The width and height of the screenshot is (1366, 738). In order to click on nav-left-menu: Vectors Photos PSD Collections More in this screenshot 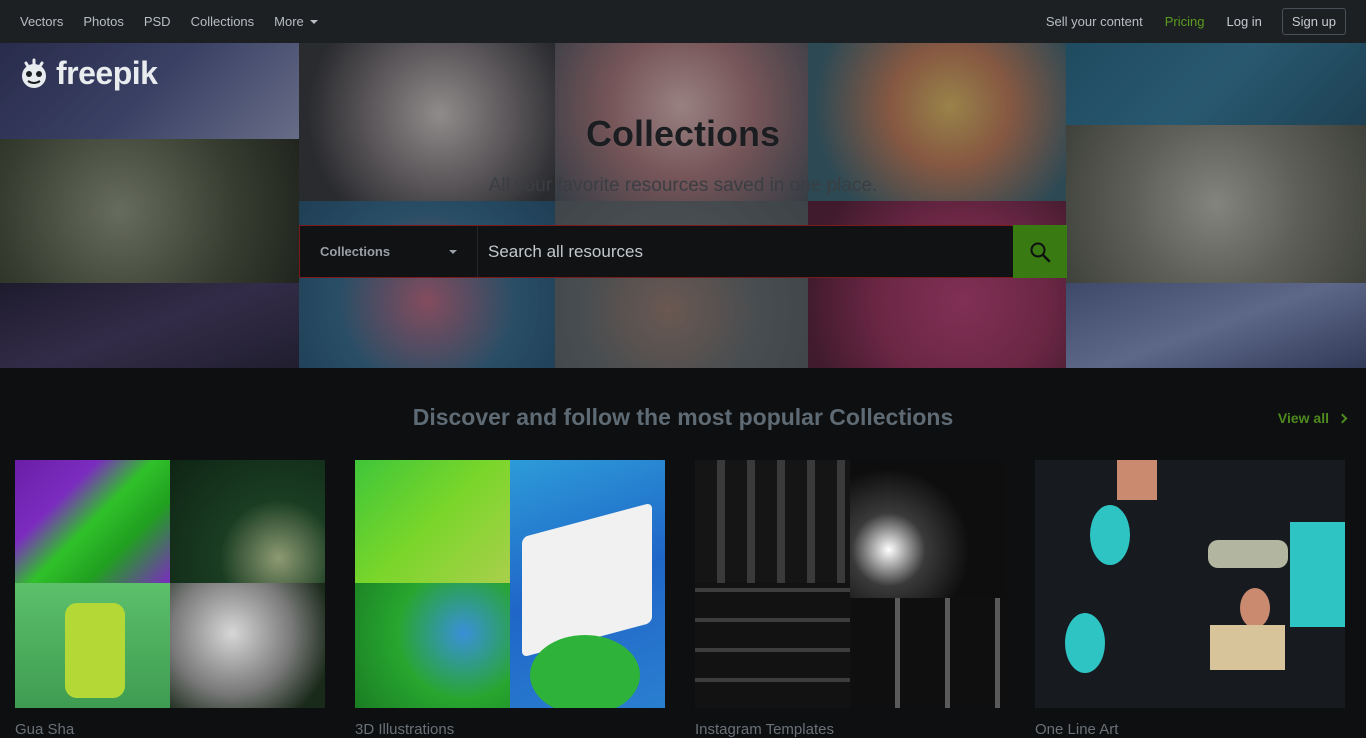, I will do `click(179, 21)`.